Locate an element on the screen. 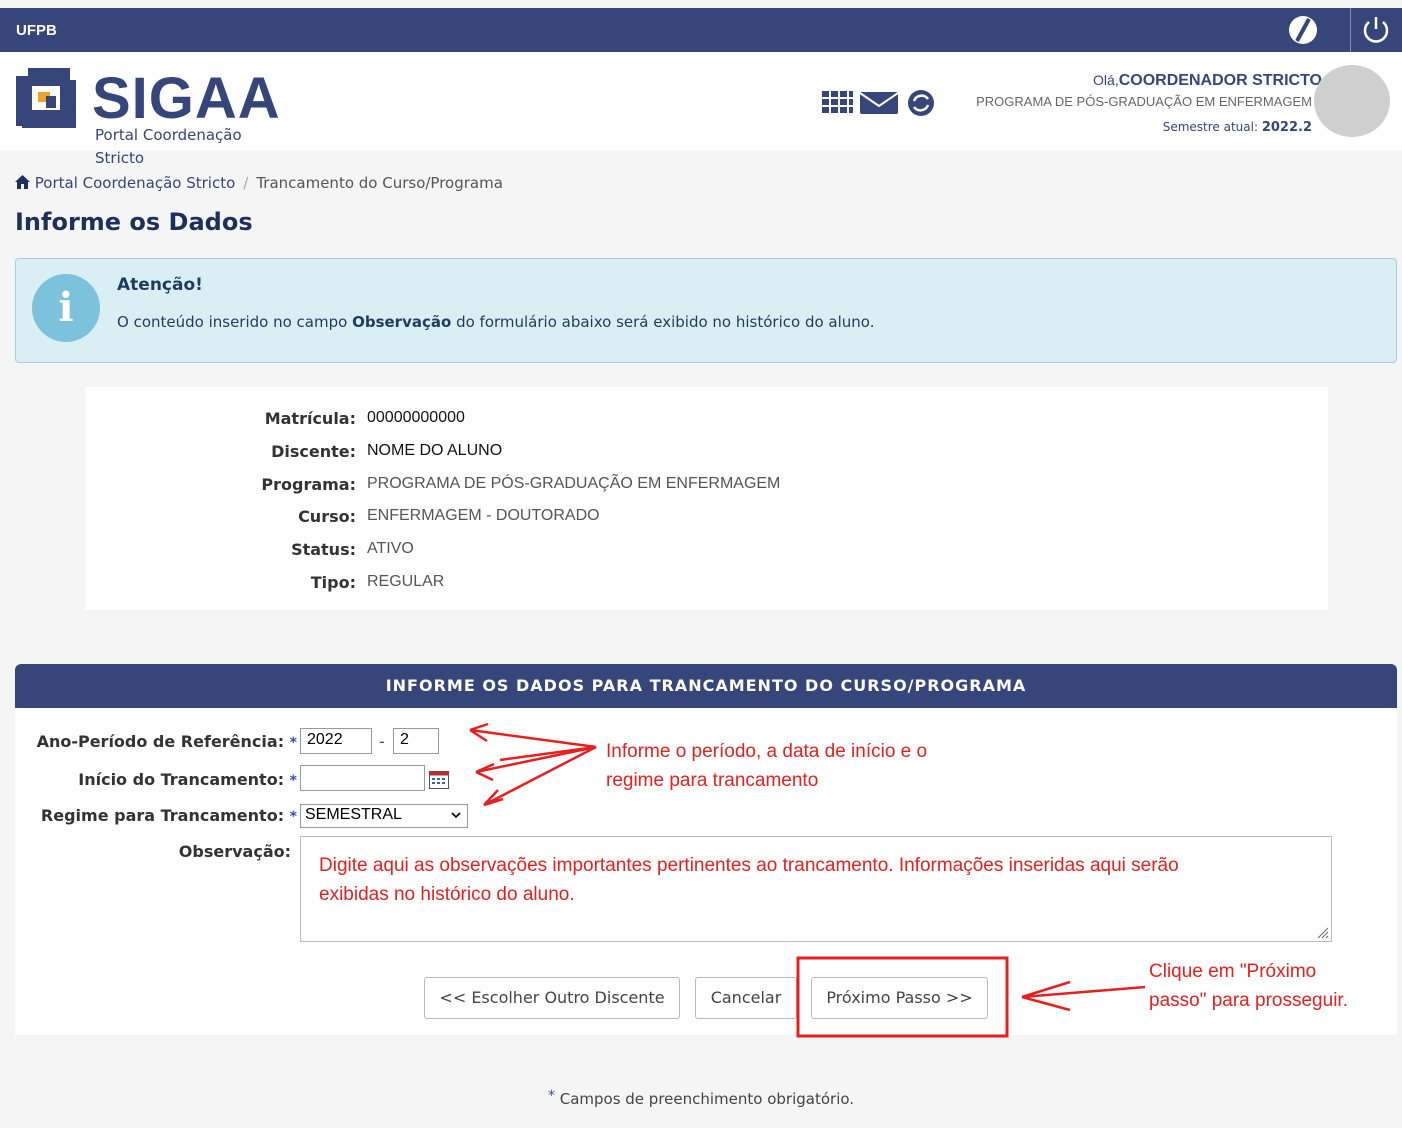 The height and width of the screenshot is (1128, 1402). arrow-to-inicio is located at coordinates (536, 763).